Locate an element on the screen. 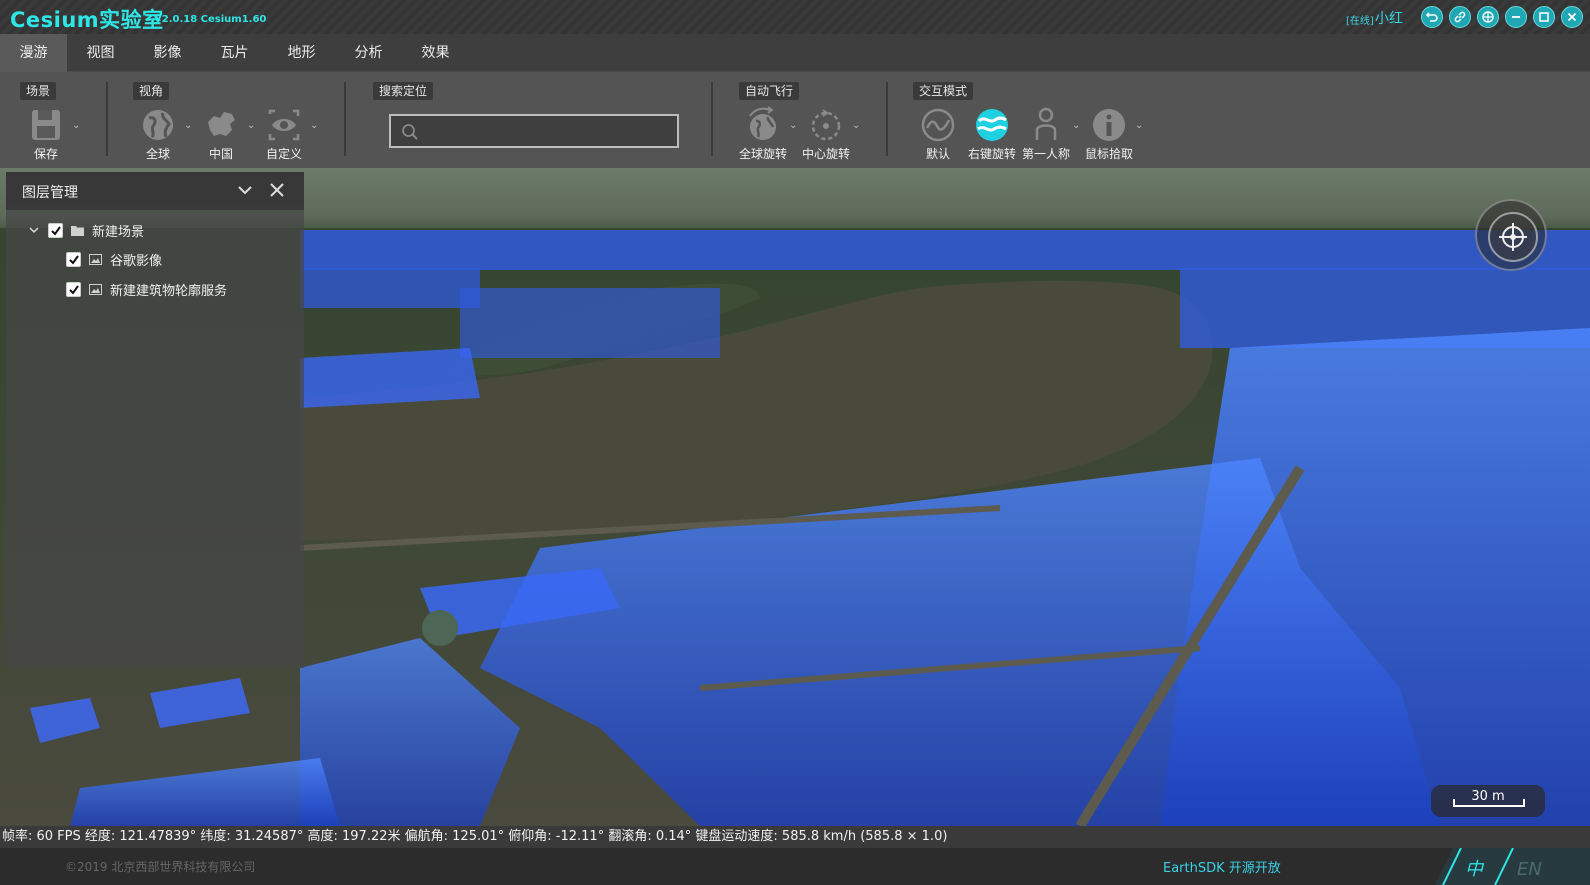  tab-imagery: 影像 is located at coordinates (167, 53).